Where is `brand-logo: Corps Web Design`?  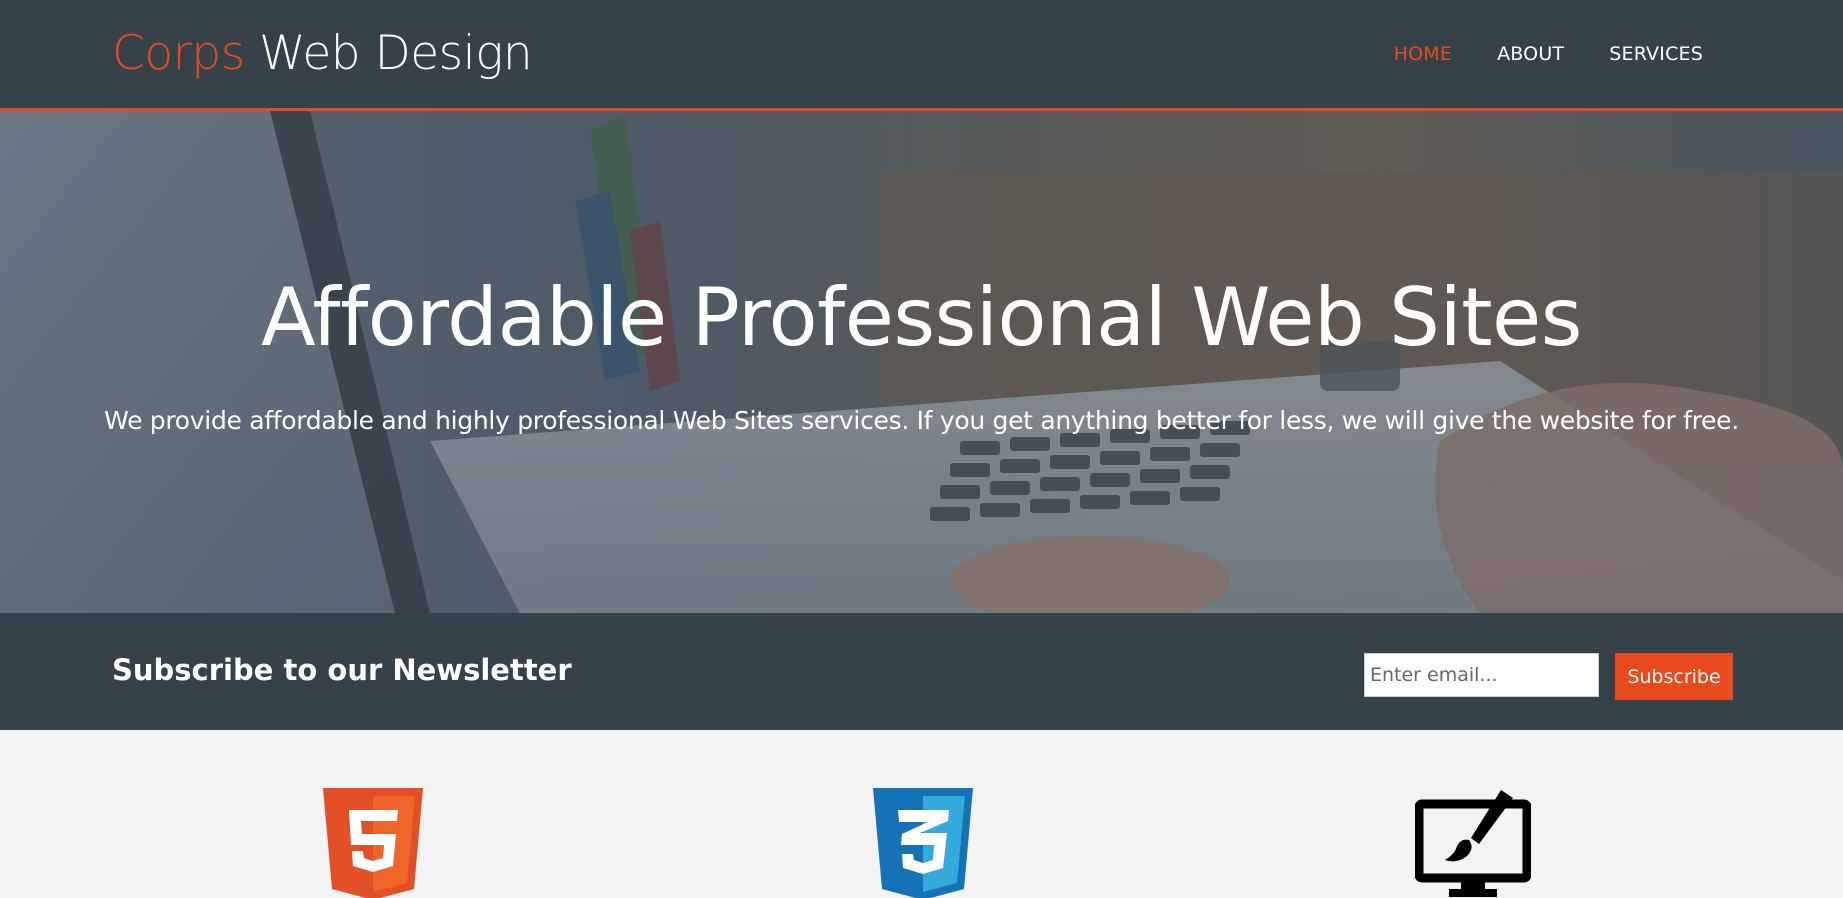 brand-logo: Corps Web Design is located at coordinates (322, 54).